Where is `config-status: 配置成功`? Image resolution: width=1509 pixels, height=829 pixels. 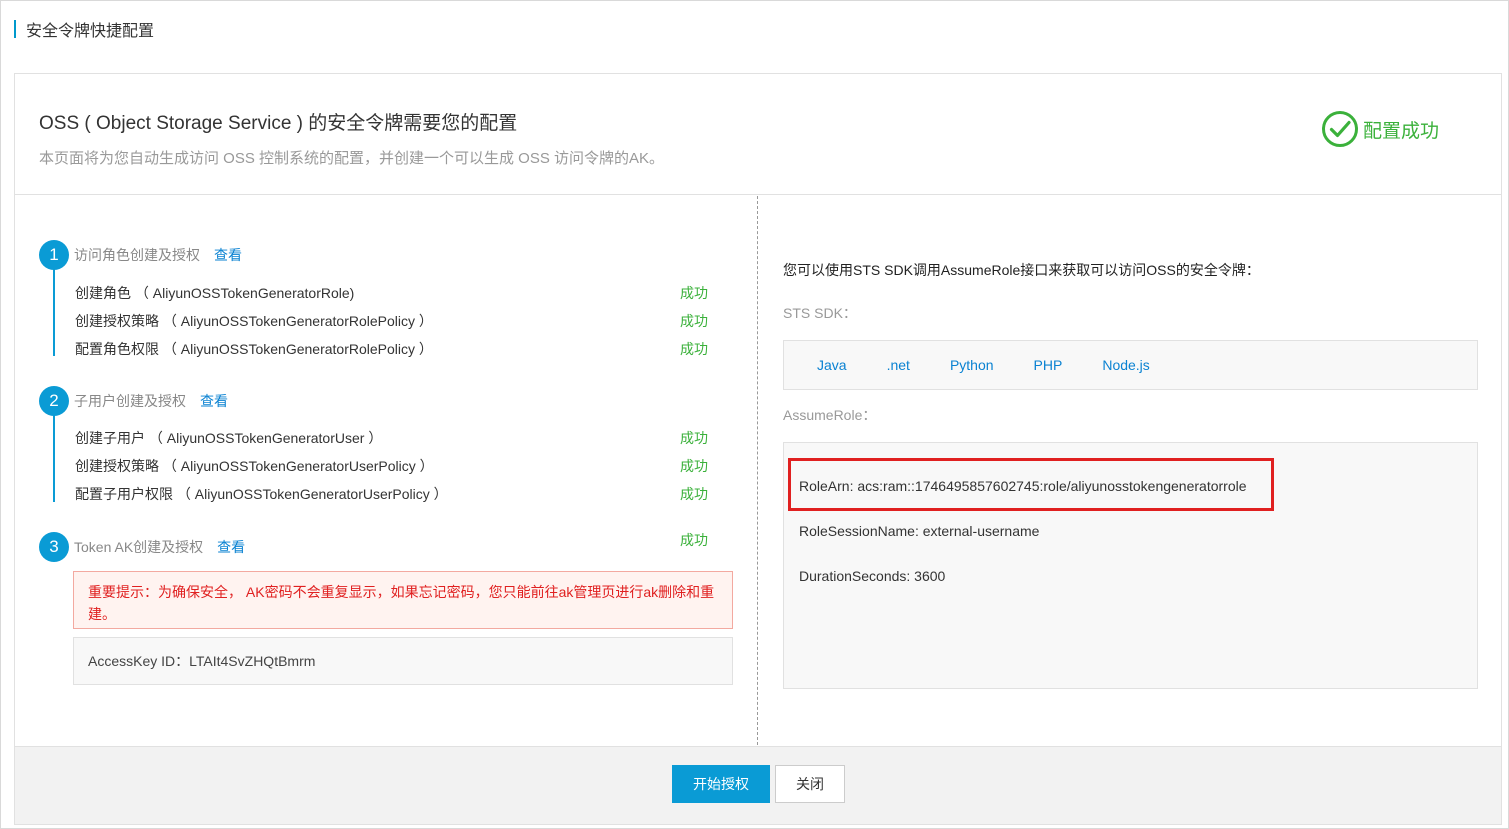 config-status: 配置成功 is located at coordinates (1380, 129).